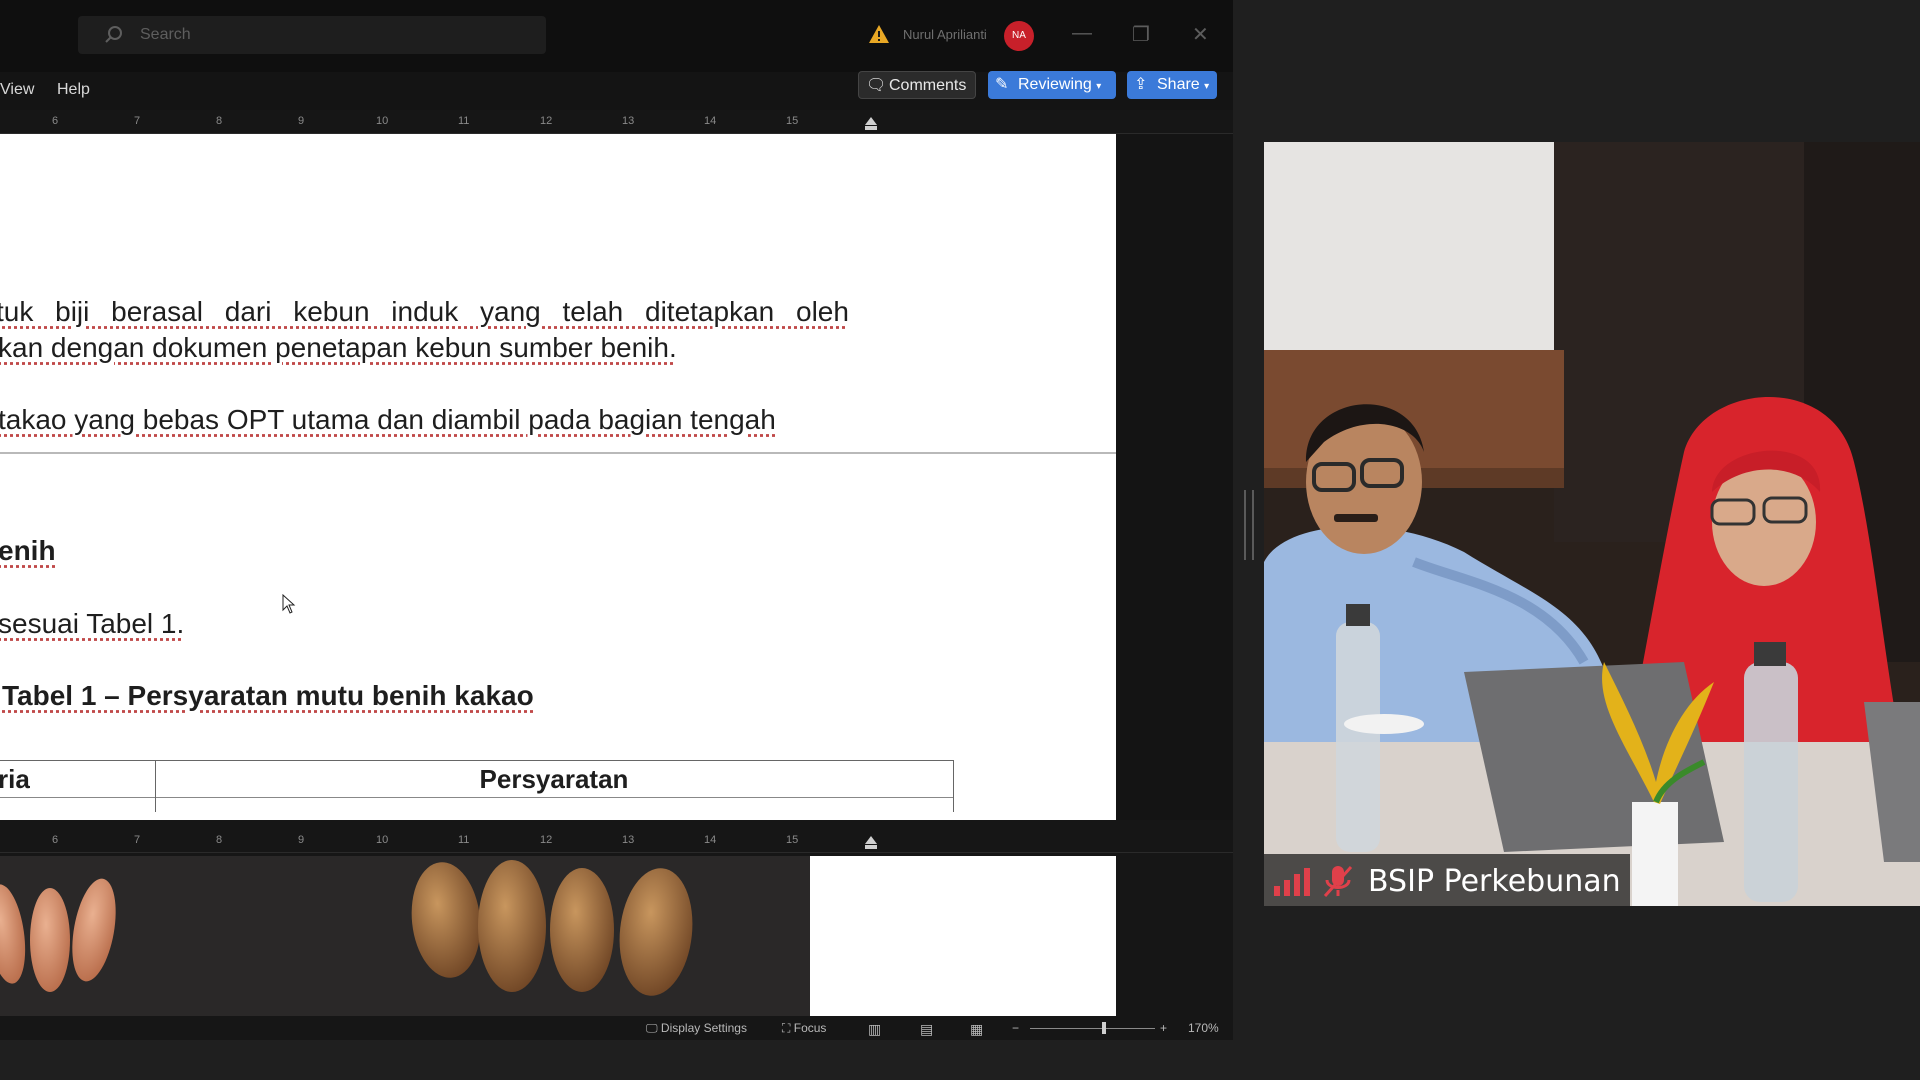 The width and height of the screenshot is (1920, 1080). What do you see at coordinates (879, 34) in the screenshot?
I see `warning-icon` at bounding box center [879, 34].